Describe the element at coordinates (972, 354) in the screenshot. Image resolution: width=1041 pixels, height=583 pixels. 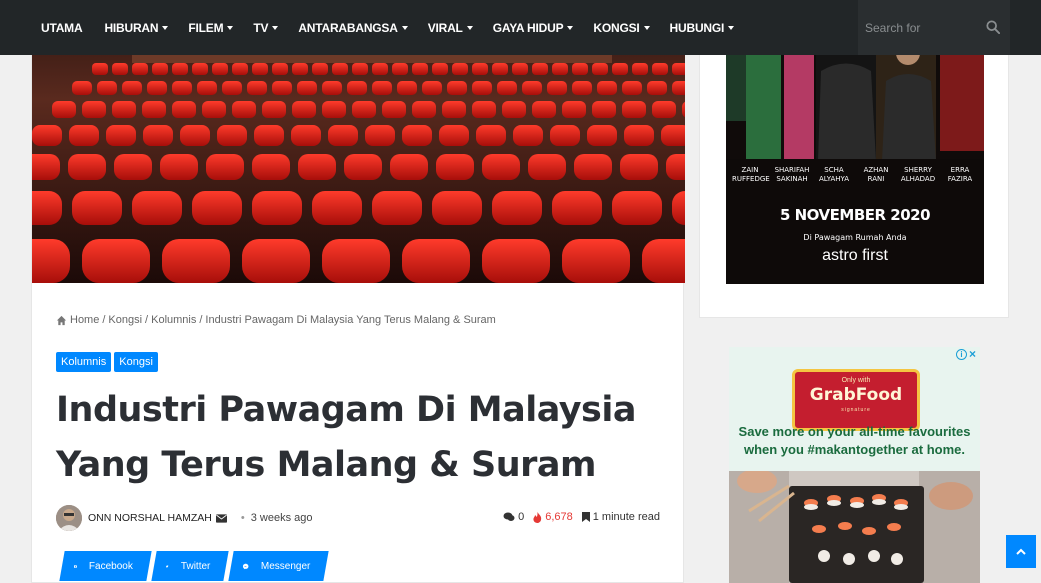
I see `close-icon: ×` at that location.